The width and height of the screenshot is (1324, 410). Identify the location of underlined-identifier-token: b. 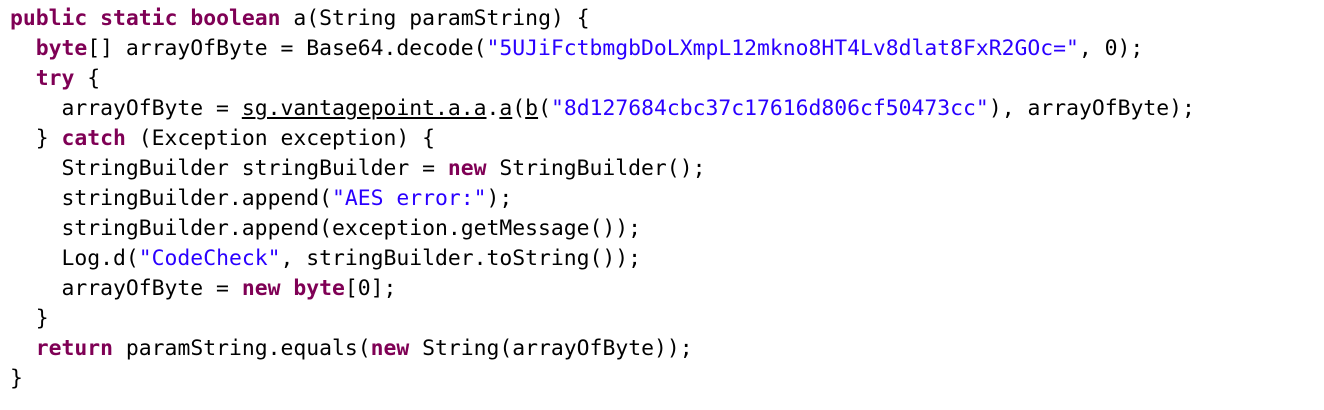
(532, 108).